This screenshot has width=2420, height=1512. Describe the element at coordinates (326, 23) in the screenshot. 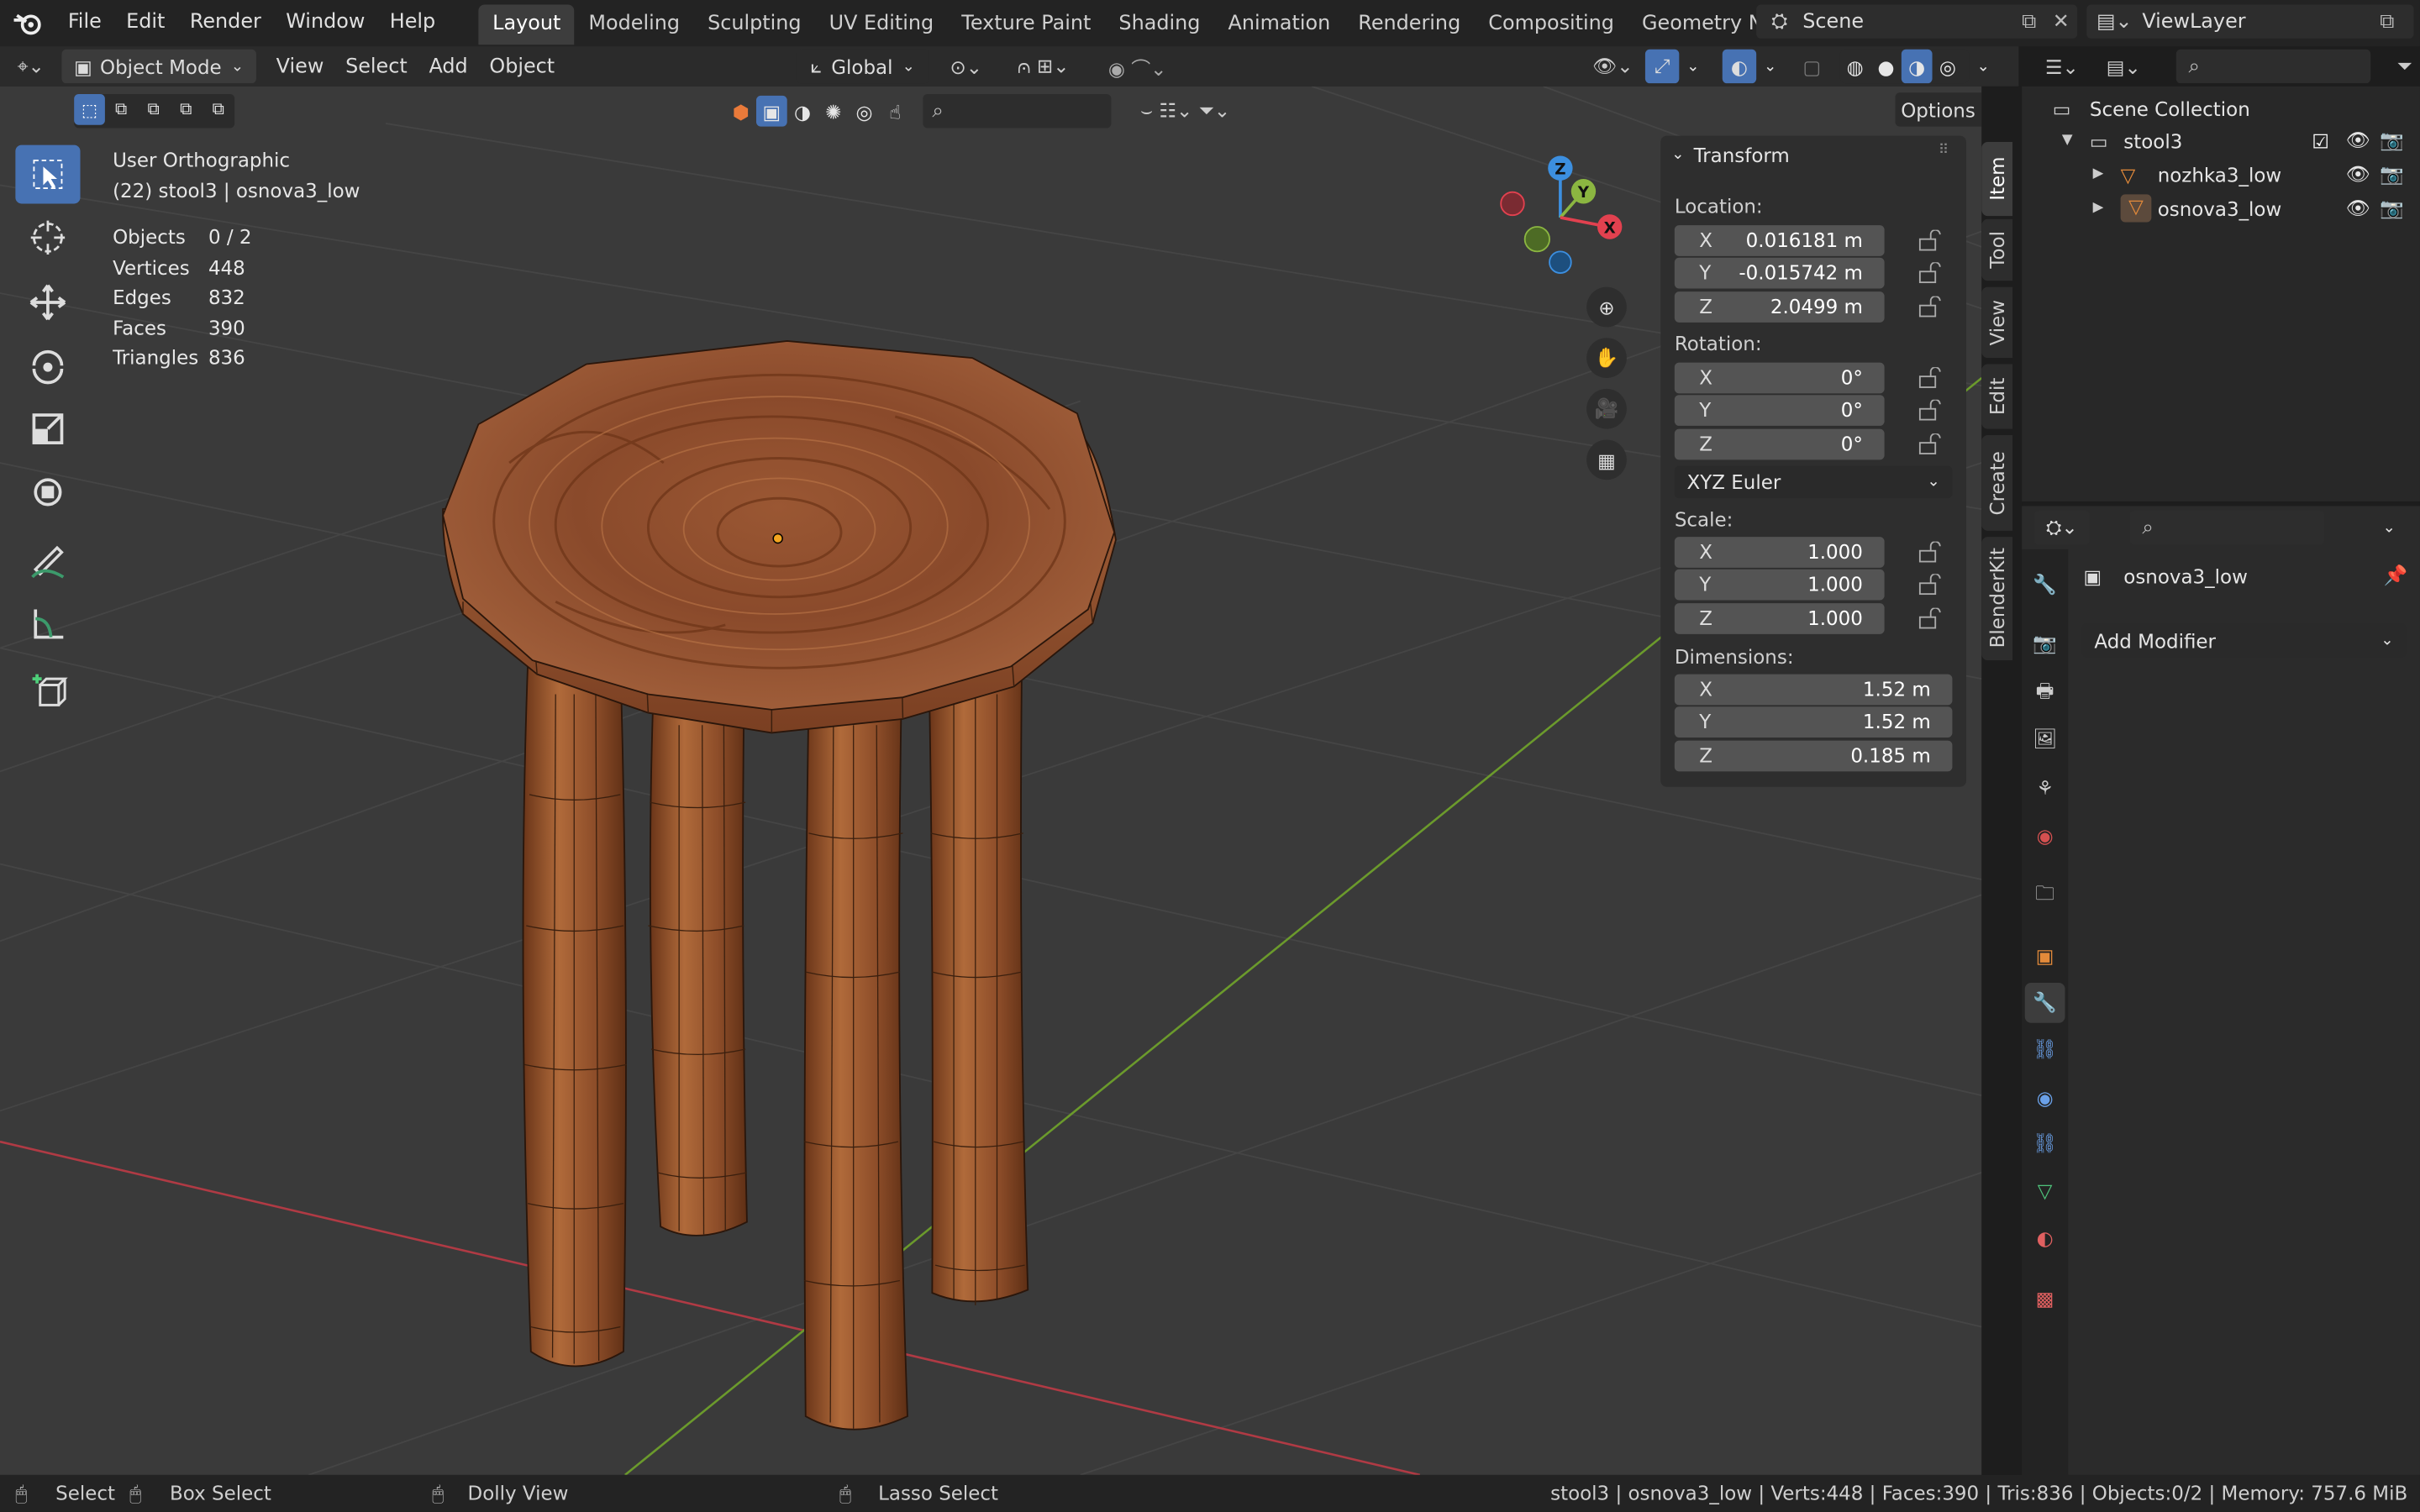

I see `menu-window: Window` at that location.